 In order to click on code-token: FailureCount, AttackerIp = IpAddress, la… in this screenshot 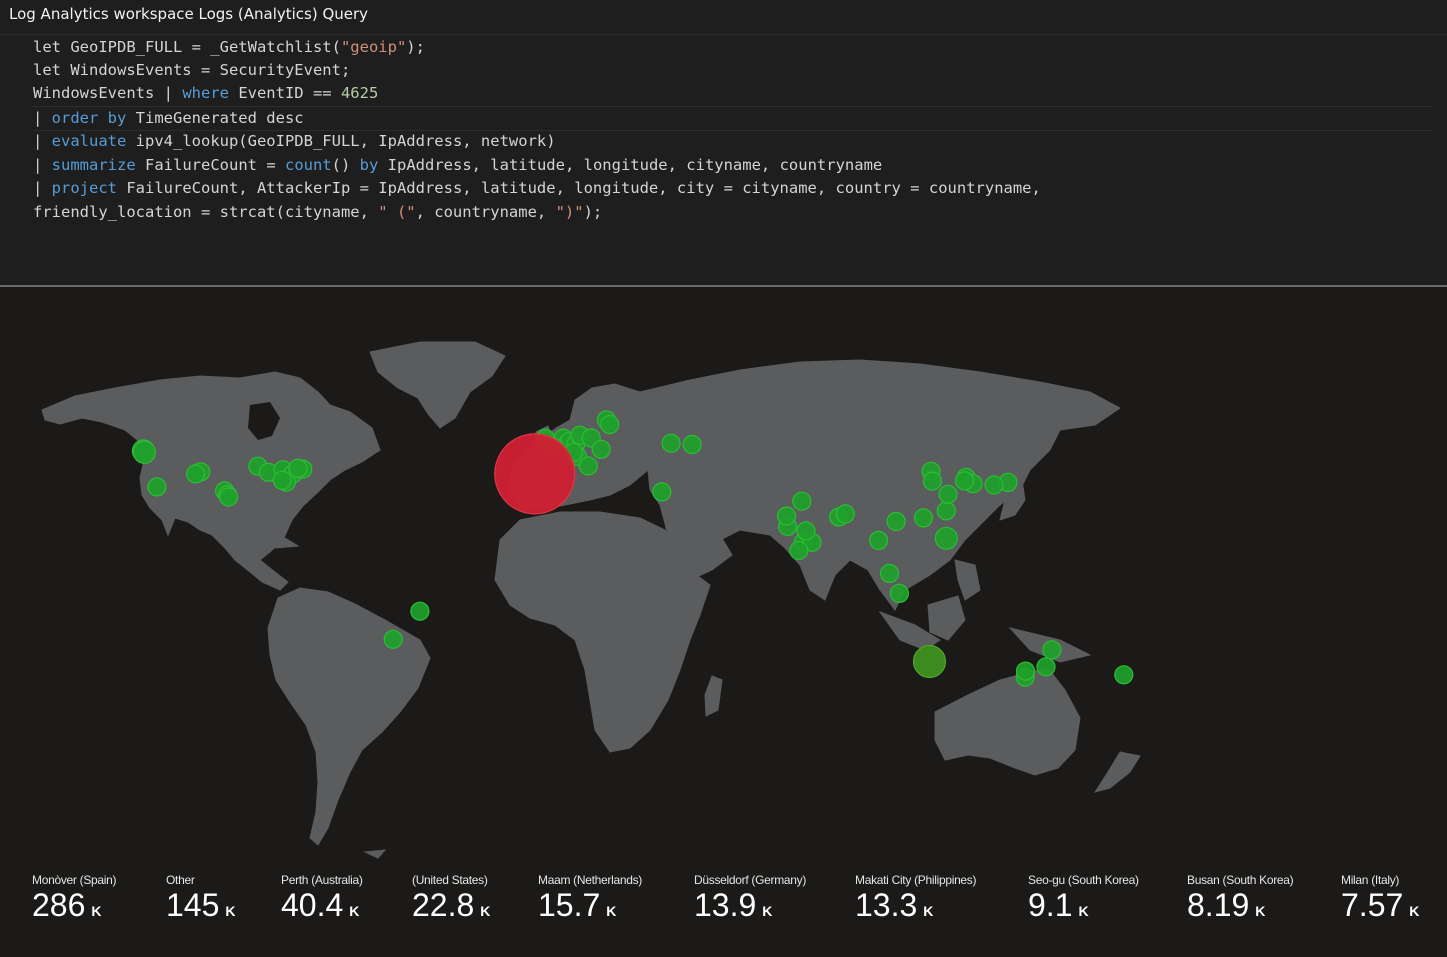, I will do `click(579, 188)`.